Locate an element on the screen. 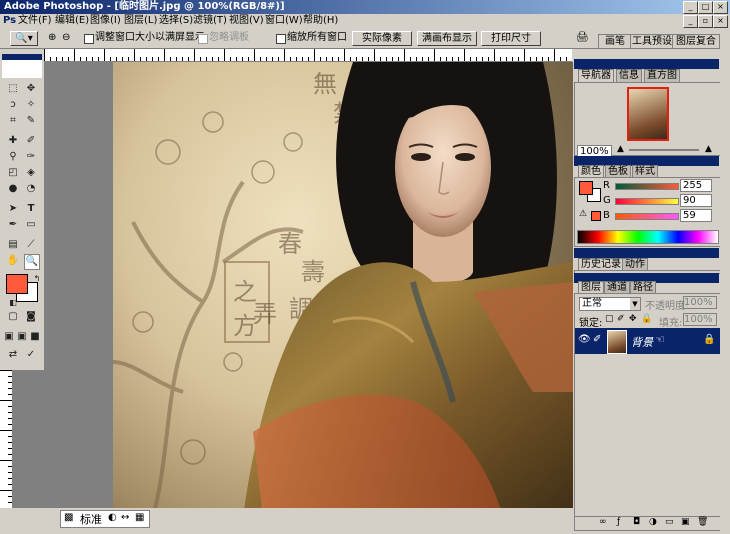 Image resolution: width=730 pixels, height=534 pixels. g-slider is located at coordinates (647, 201).